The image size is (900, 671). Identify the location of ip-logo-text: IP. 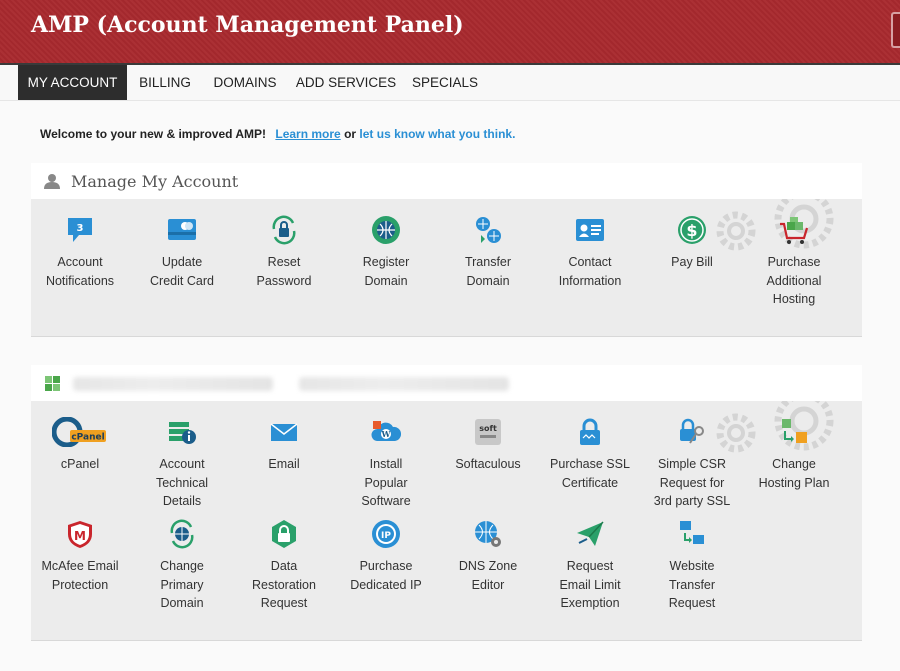
(386, 536).